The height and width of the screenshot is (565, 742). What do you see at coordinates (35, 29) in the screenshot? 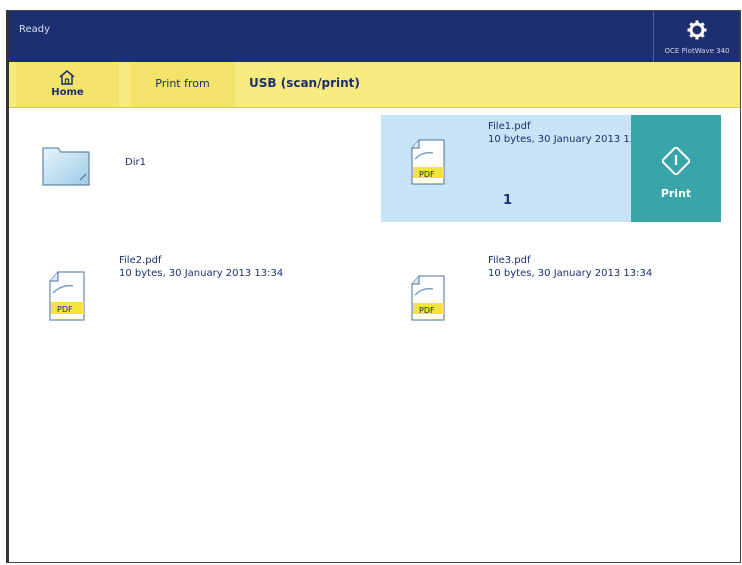
I see `status-text: Ready` at bounding box center [35, 29].